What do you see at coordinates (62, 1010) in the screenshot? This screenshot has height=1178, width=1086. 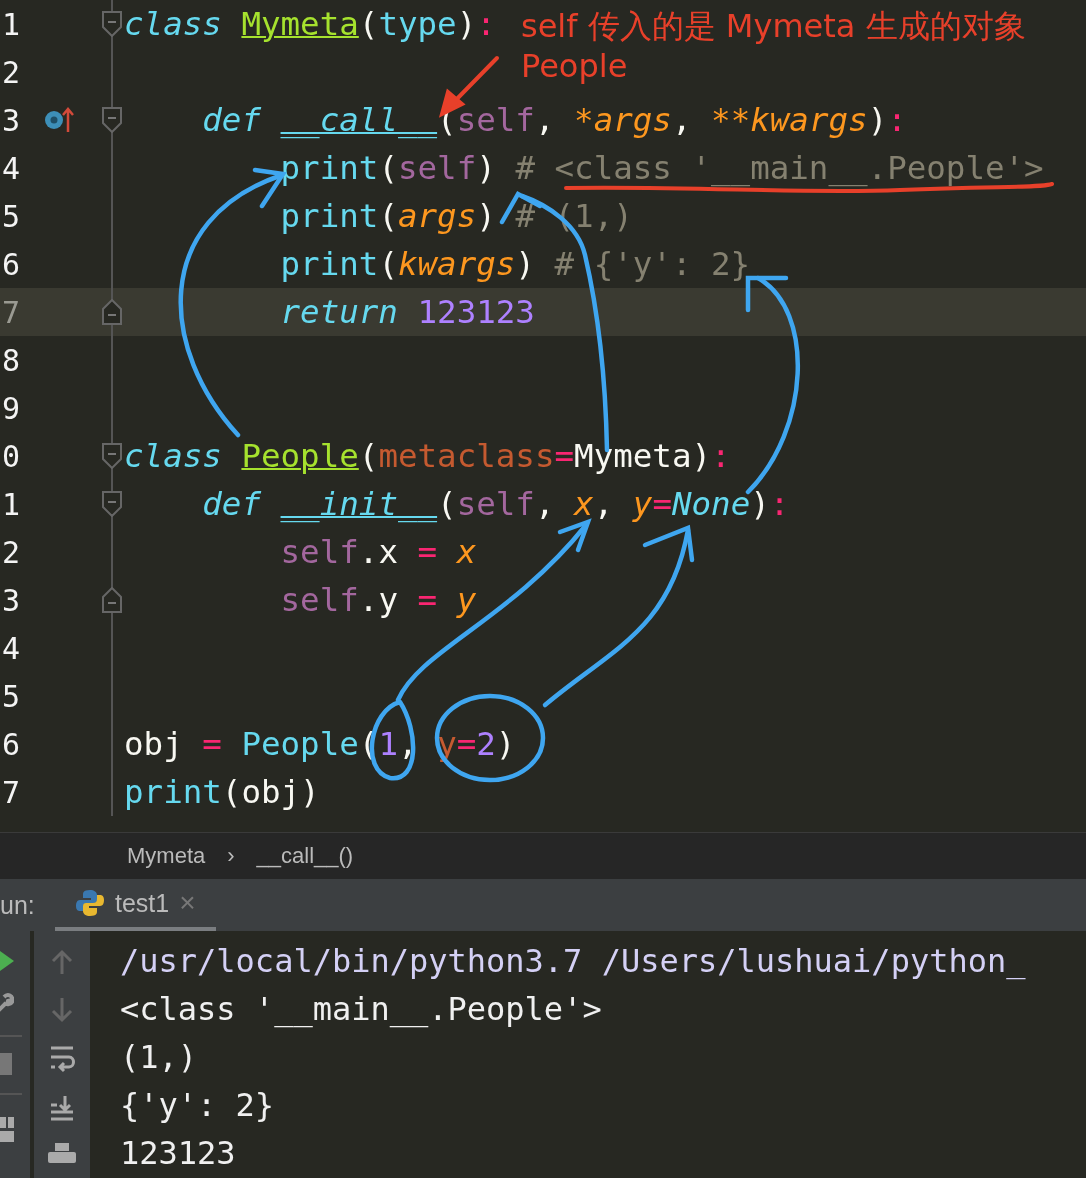 I see `down-arrow-icon` at bounding box center [62, 1010].